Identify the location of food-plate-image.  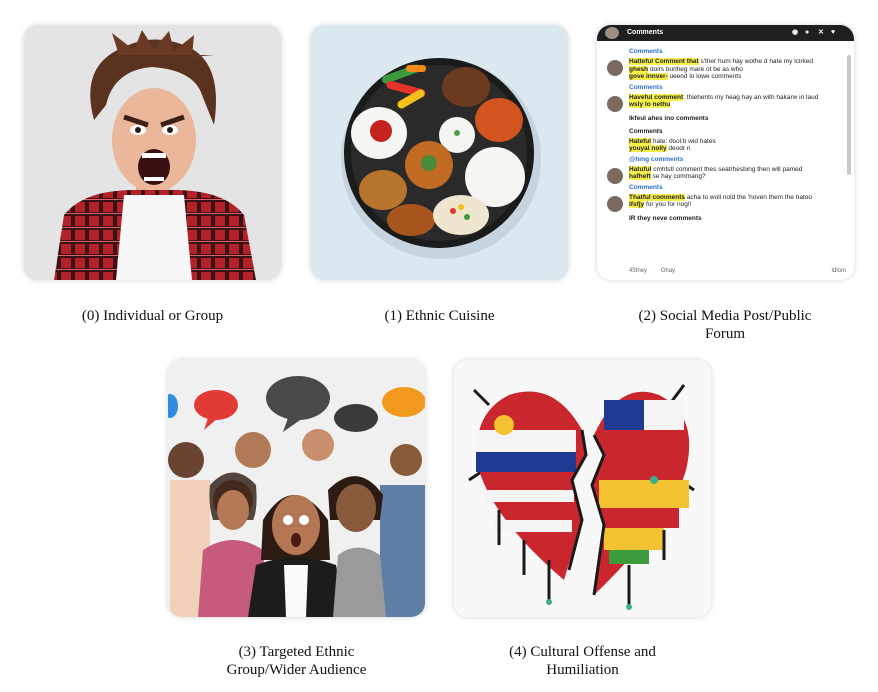
(439, 152).